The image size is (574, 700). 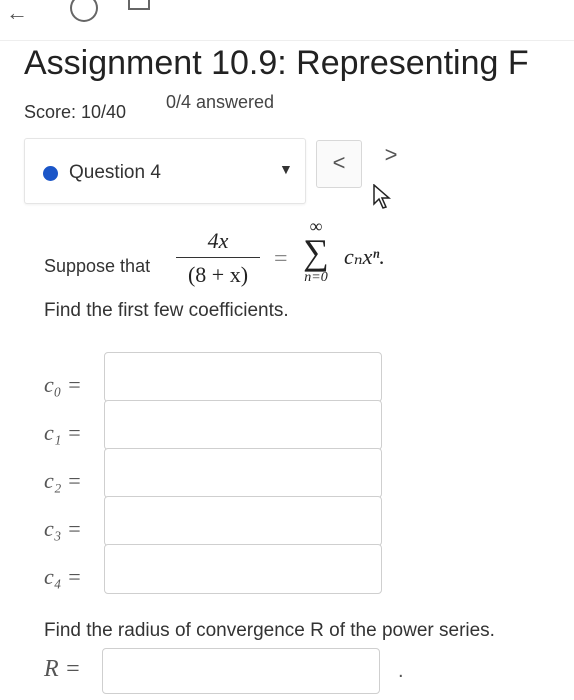 I want to click on browser-toolbar: ←, so click(x=287, y=20).